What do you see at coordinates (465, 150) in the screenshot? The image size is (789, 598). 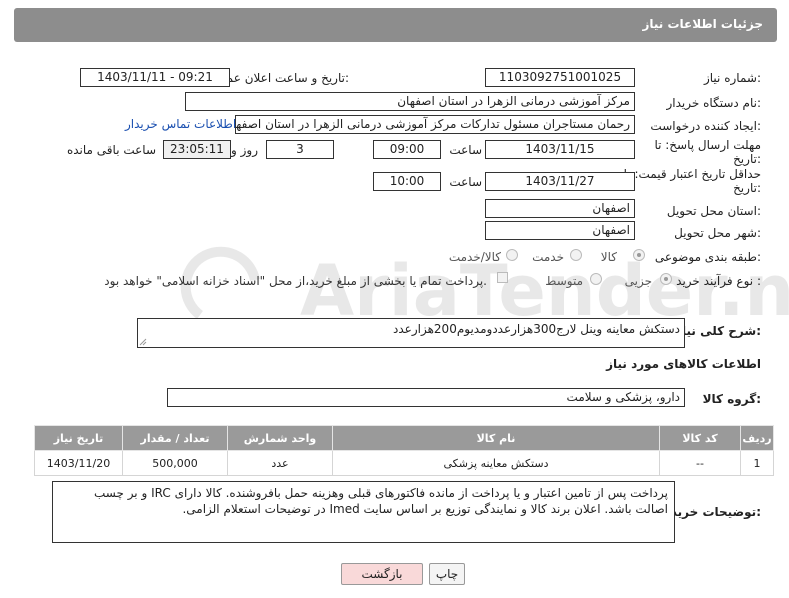 I see `deadline-time-label: ساعت` at bounding box center [465, 150].